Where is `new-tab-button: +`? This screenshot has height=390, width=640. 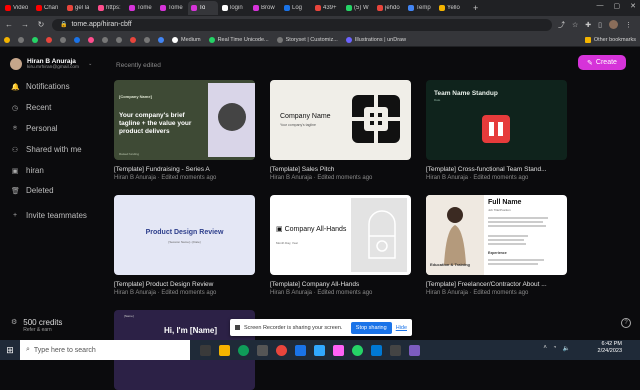 new-tab-button: + is located at coordinates (475, 8).